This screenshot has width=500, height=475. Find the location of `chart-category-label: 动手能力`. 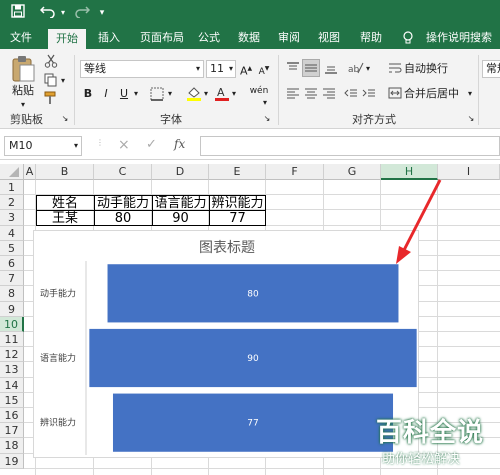

chart-category-label: 动手能力 is located at coordinates (58, 293).